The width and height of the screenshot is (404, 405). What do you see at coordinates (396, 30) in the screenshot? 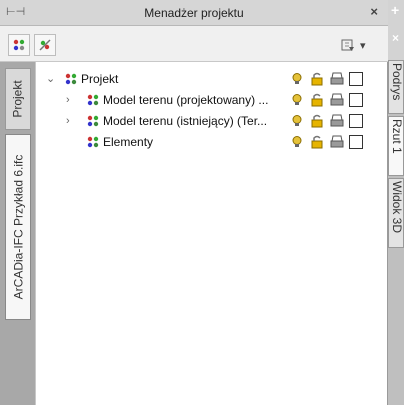
I see `right-dock-controls: + ×` at bounding box center [396, 30].